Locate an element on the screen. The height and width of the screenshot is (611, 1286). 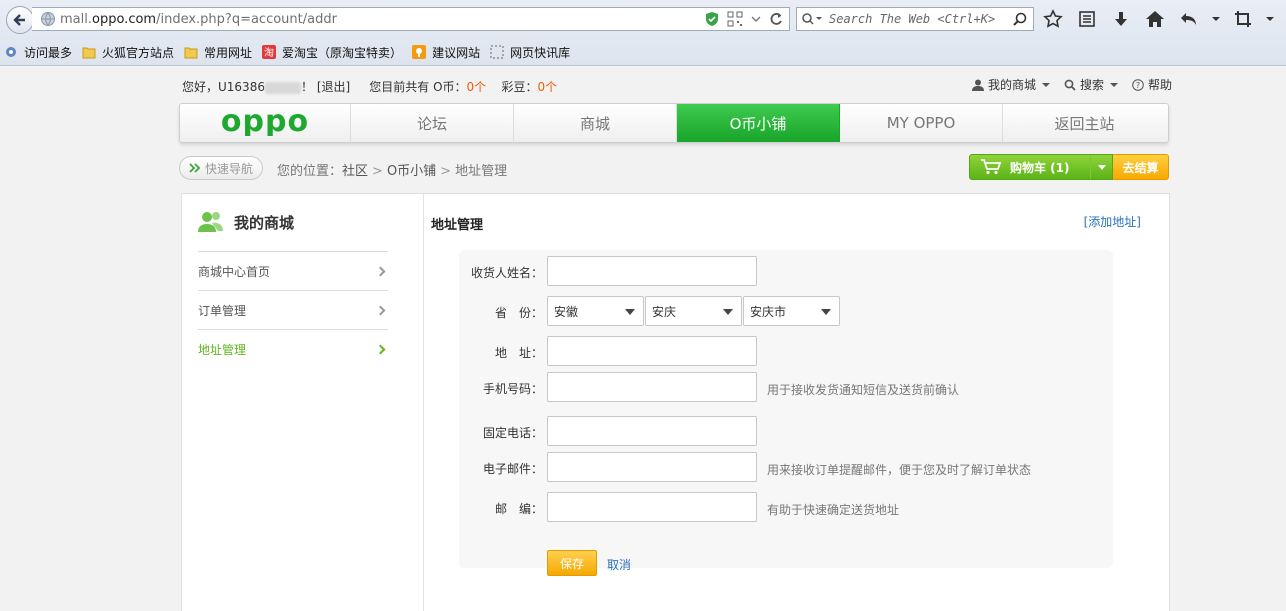
undo-dropdown-icon is located at coordinates (1216, 19).